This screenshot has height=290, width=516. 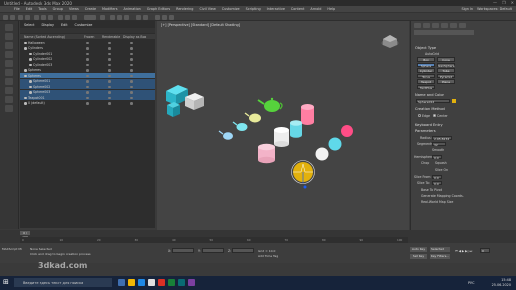 What do you see at coordinates (305, 187) in the screenshot?
I see `transform-gizmo-icon` at bounding box center [305, 187].